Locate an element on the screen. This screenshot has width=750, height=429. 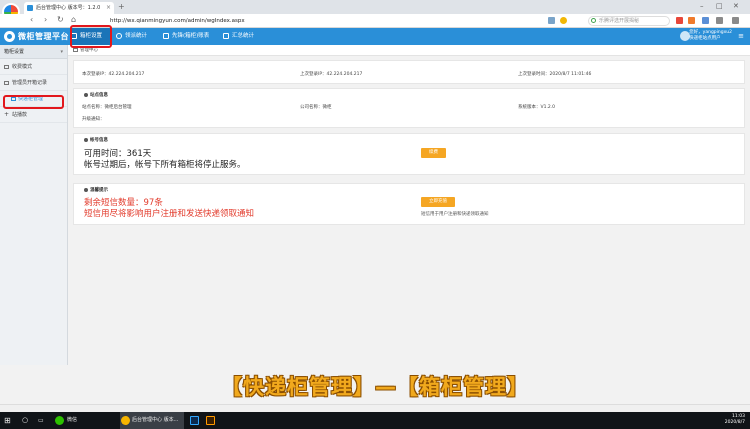
clock-date: 2020/8/7 is located at coordinates (734, 422).